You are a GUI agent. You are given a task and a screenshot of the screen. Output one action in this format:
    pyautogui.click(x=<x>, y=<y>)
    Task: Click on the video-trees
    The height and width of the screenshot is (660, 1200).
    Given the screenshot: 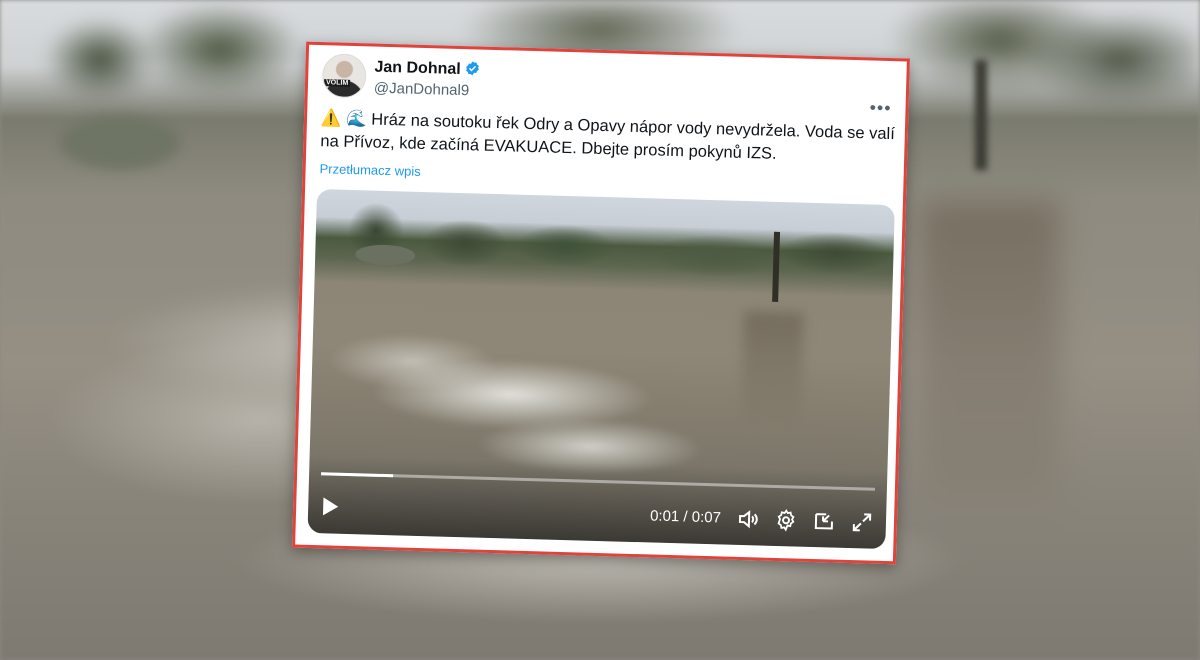 What is the action you would take?
    pyautogui.click(x=604, y=242)
    